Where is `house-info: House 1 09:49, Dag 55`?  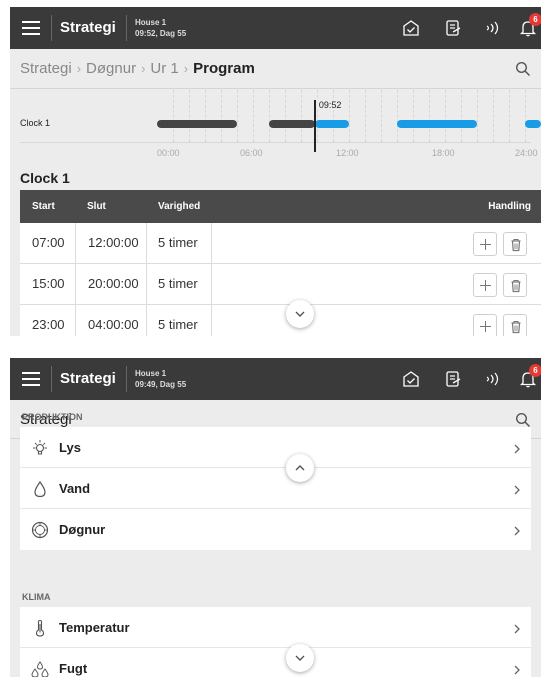 house-info: House 1 09:49, Dag 55 is located at coordinates (160, 379).